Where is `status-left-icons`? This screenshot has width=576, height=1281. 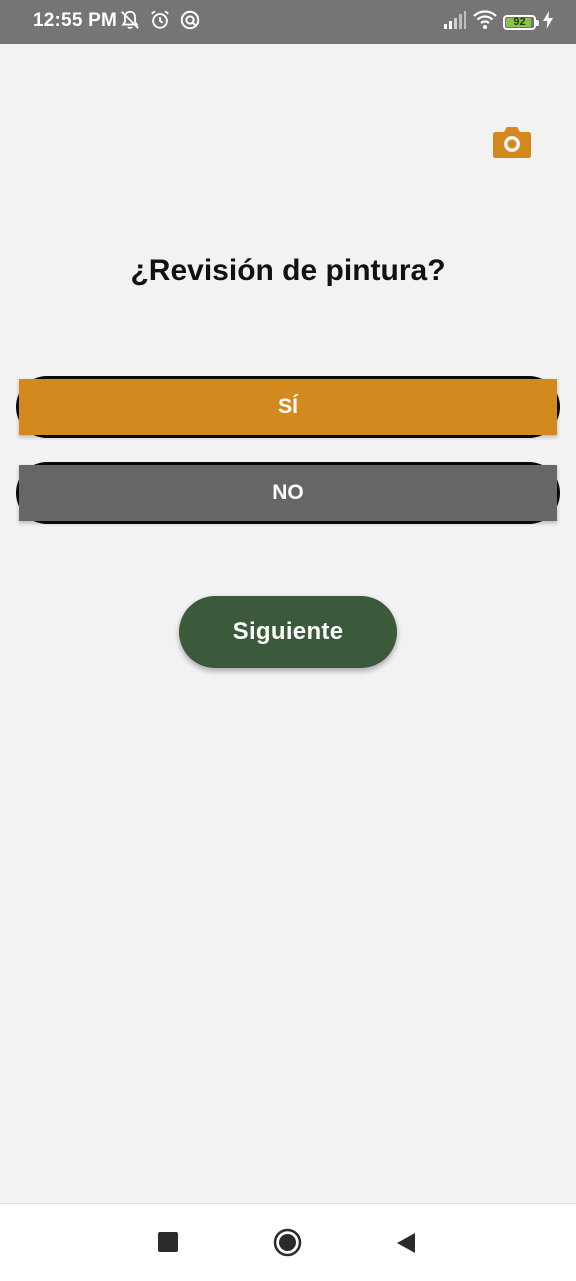 status-left-icons is located at coordinates (160, 22).